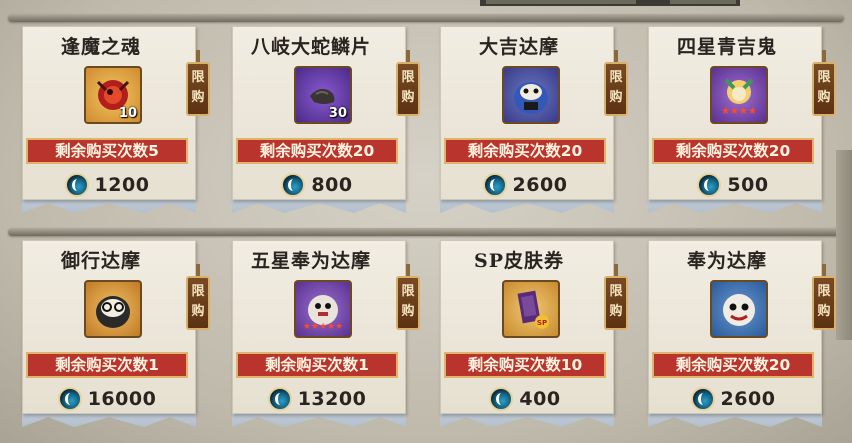 The height and width of the screenshot is (443, 852). Describe the element at coordinates (518, 47) in the screenshot. I see `item-name: 大吉达摩` at that location.